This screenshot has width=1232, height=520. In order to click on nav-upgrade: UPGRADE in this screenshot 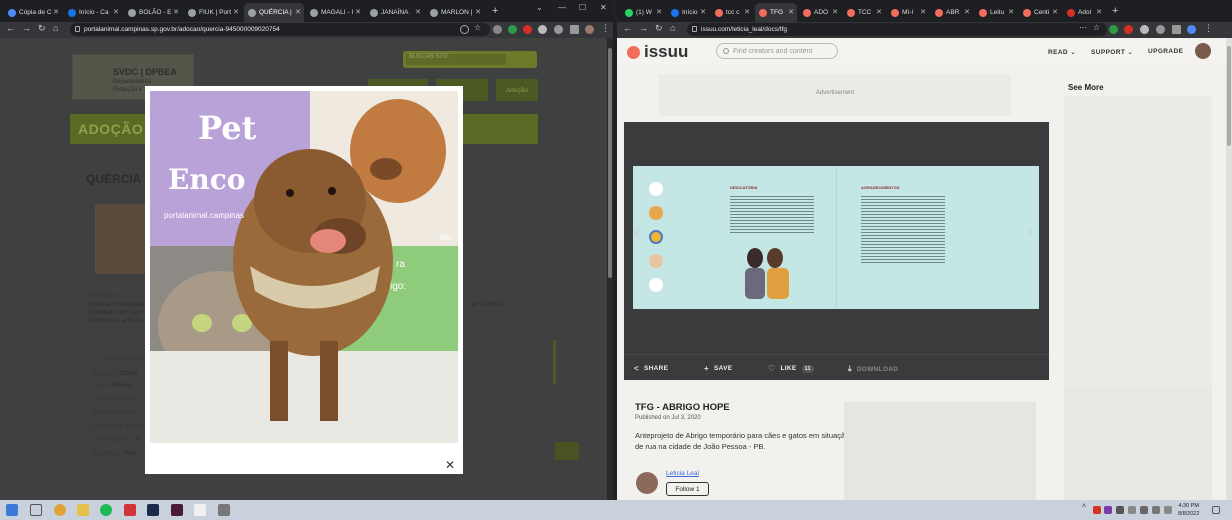, I will do `click(1165, 51)`.